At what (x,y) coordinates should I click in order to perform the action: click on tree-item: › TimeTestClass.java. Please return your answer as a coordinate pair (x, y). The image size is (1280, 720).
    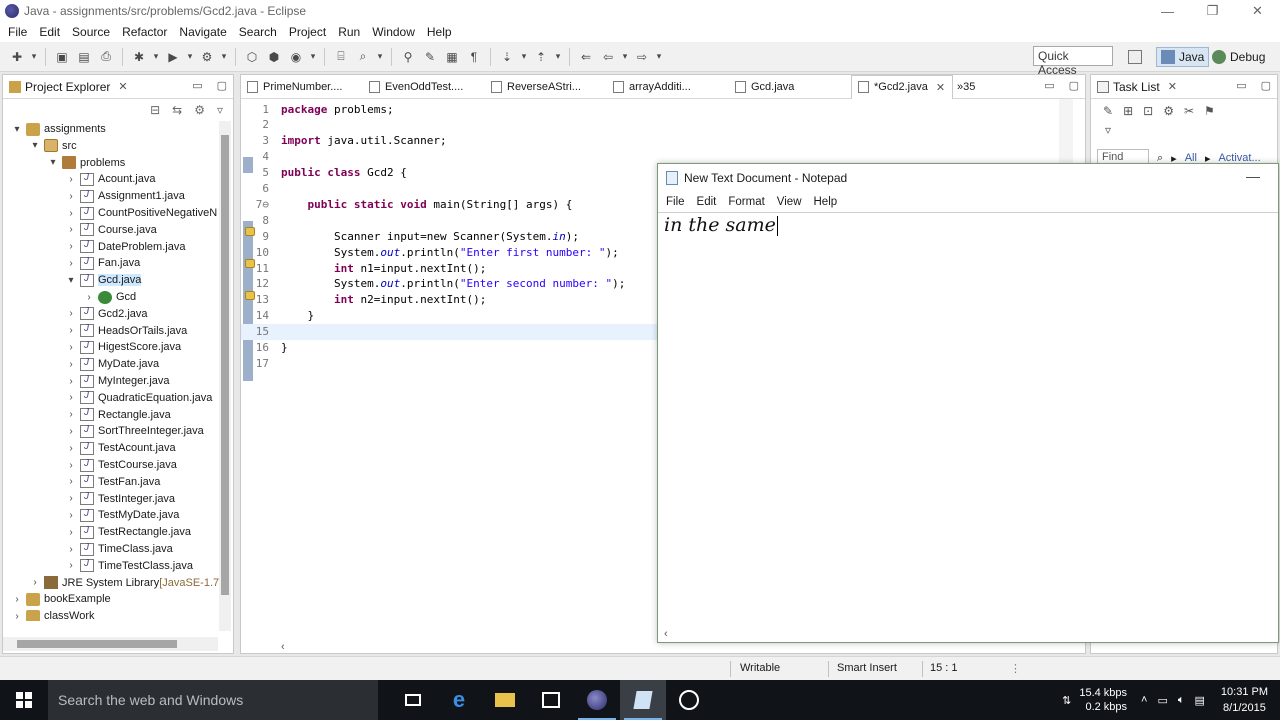
    Looking at the image, I should click on (129, 566).